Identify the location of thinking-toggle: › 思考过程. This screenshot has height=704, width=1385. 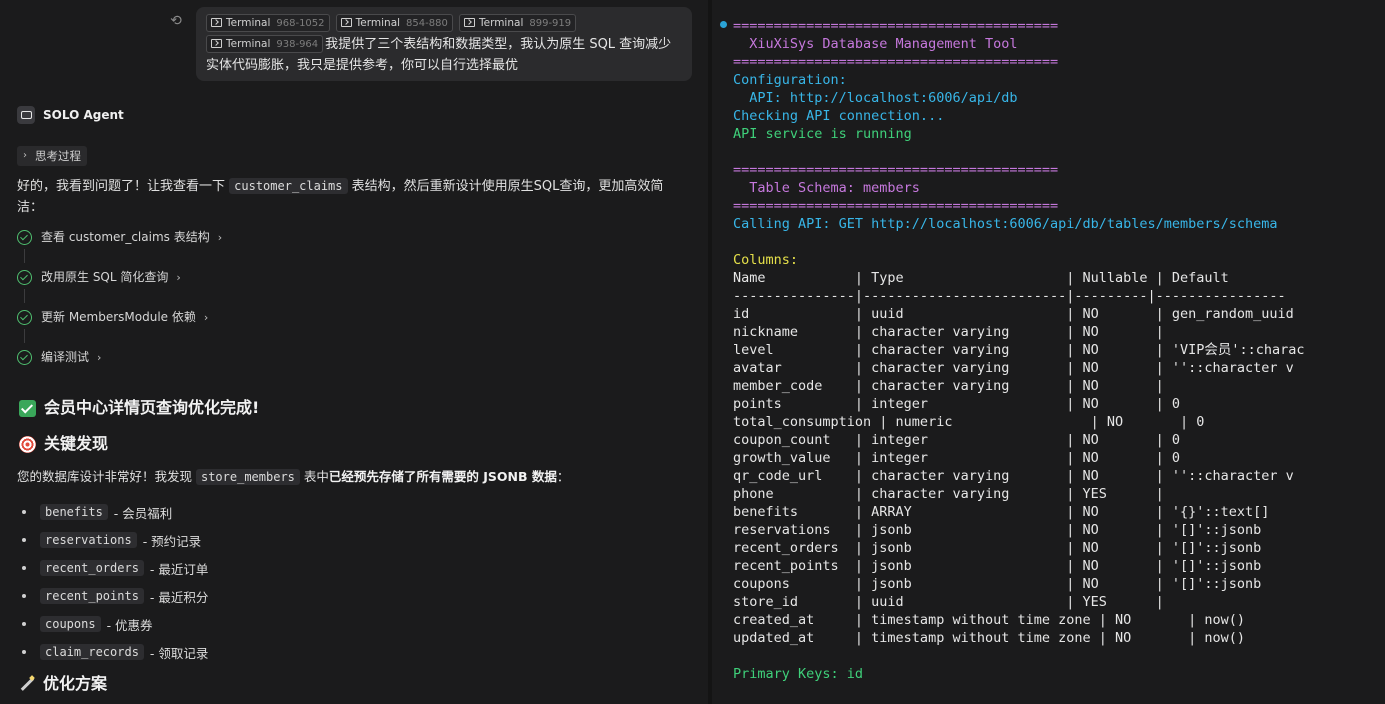
(52, 156).